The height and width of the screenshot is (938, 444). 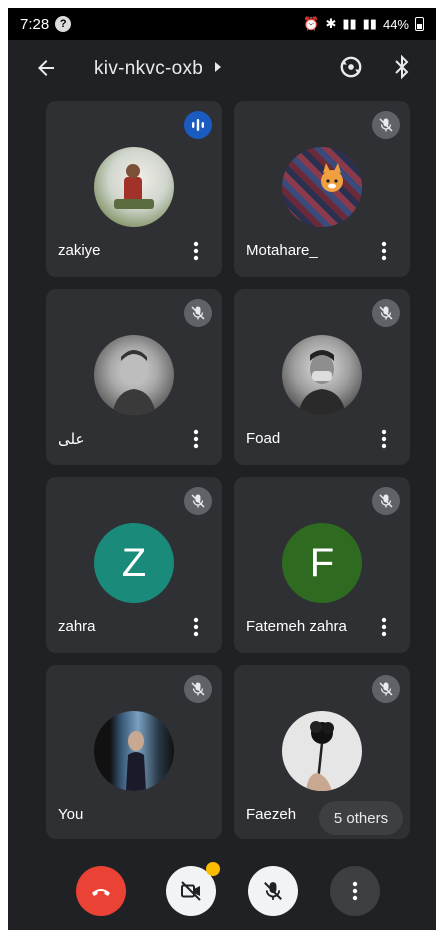 I want to click on battery-icon, so click(x=419, y=24).